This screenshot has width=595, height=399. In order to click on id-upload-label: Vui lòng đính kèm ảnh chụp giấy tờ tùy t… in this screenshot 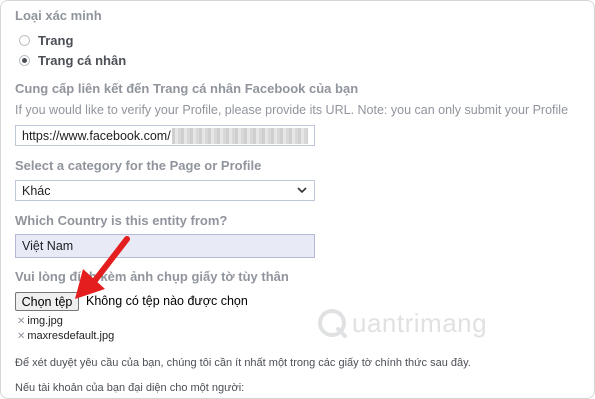, I will do `click(152, 276)`.